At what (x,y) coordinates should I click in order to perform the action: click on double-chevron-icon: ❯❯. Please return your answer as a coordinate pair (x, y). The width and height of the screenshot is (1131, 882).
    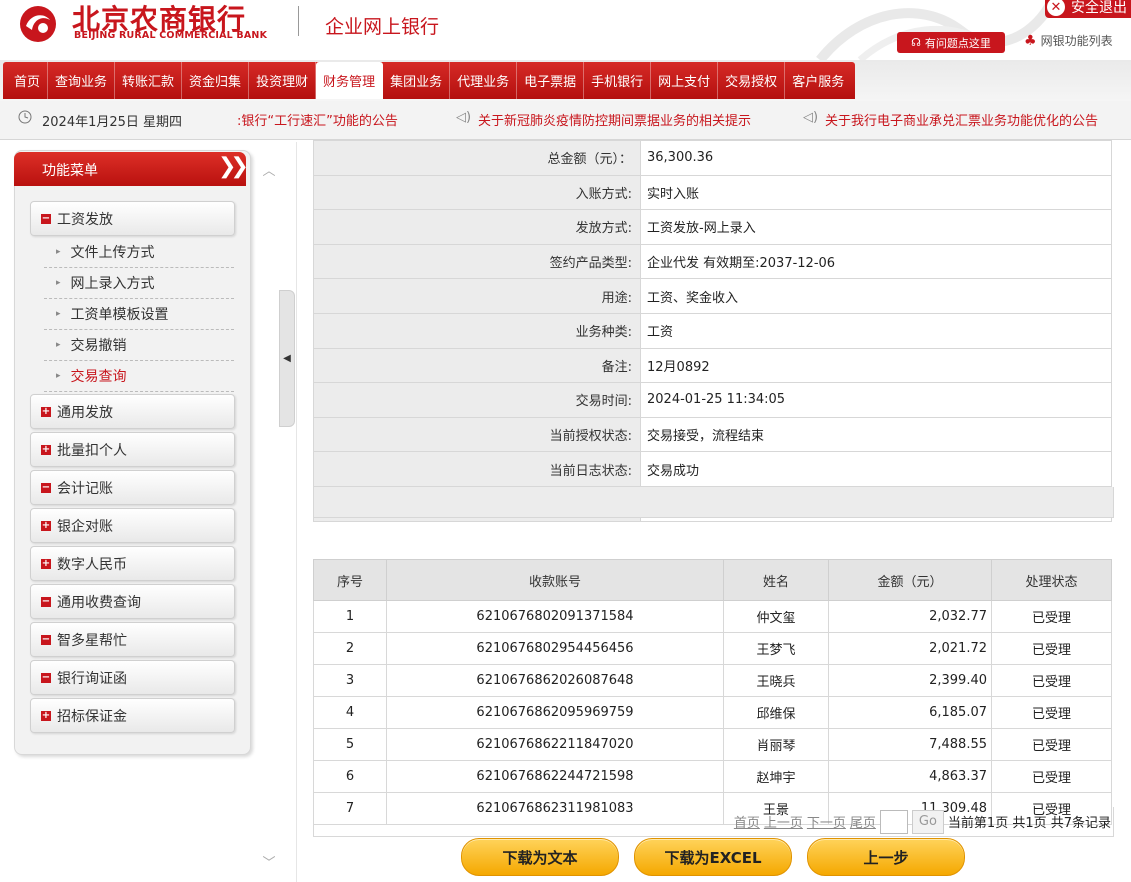
    Looking at the image, I should click on (233, 166).